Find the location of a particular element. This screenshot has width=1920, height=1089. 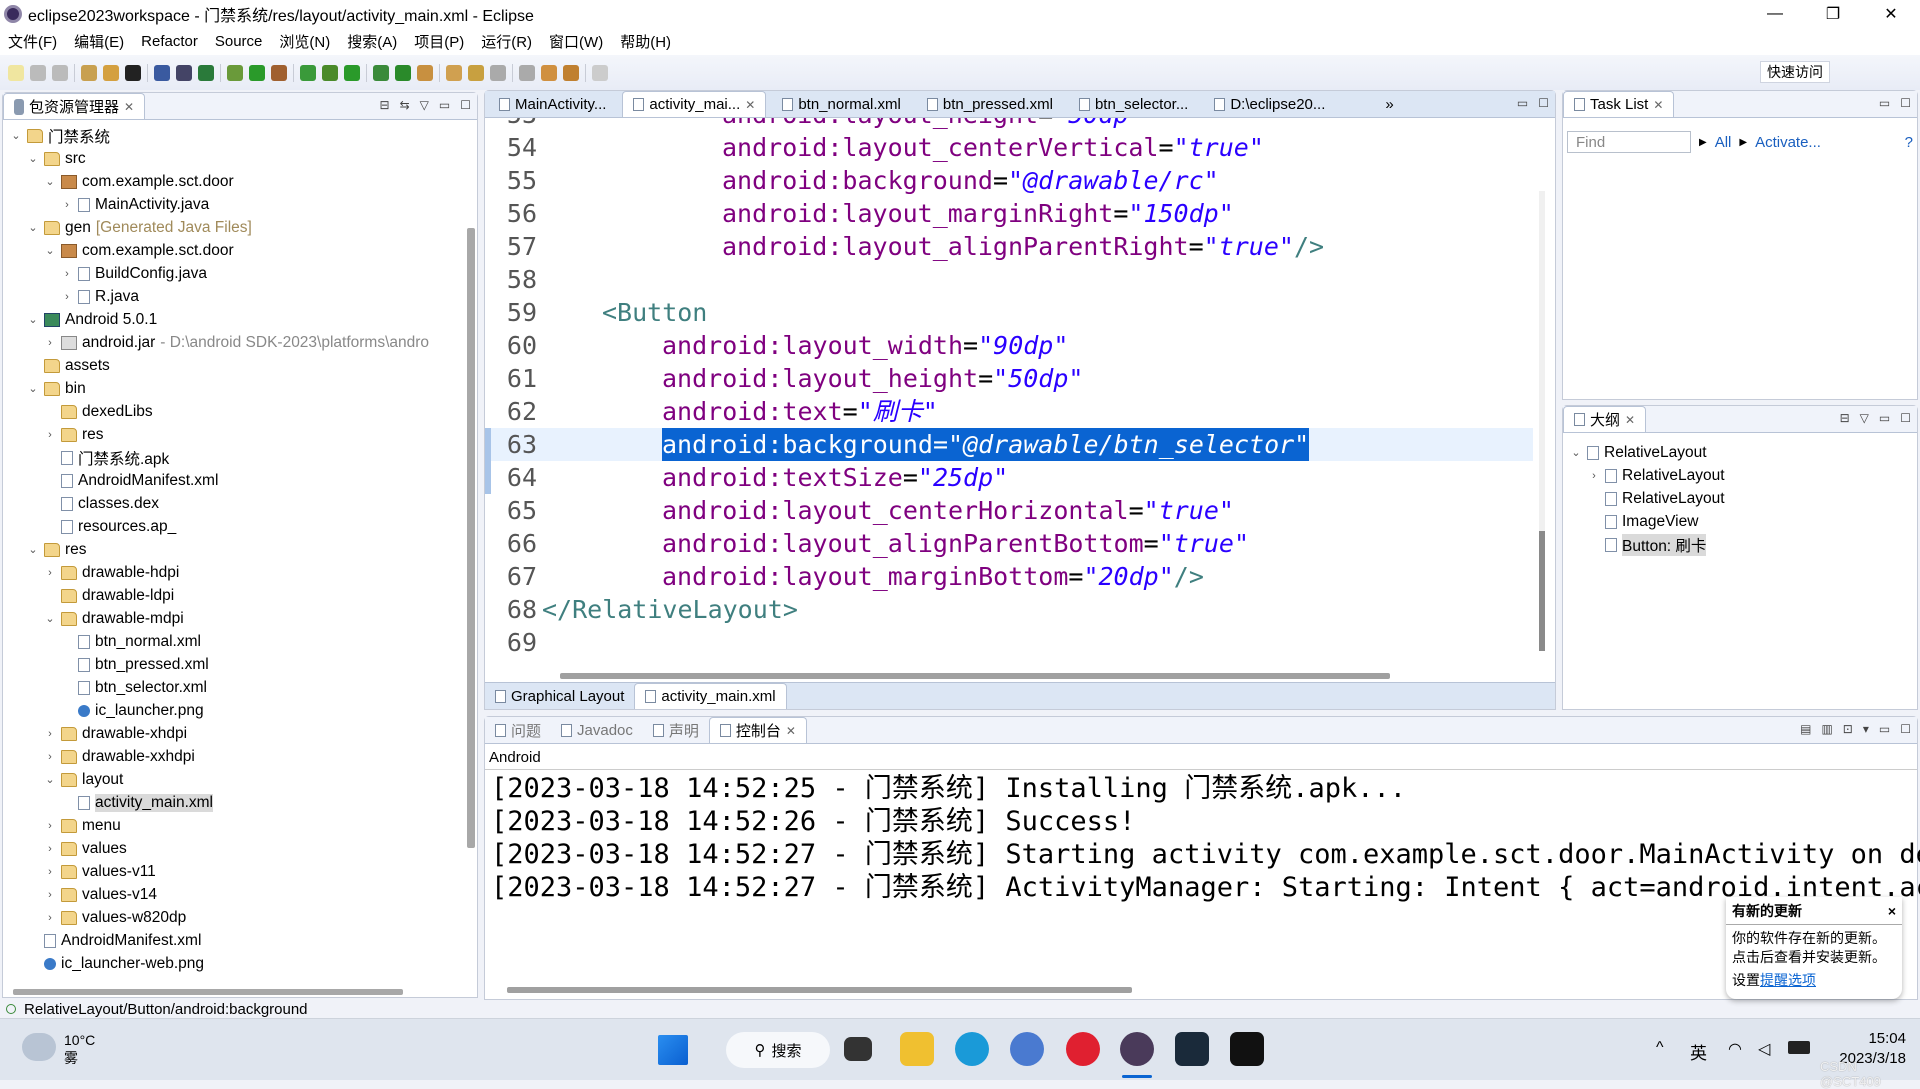

menu-item: 窗口(W) is located at coordinates (576, 41).